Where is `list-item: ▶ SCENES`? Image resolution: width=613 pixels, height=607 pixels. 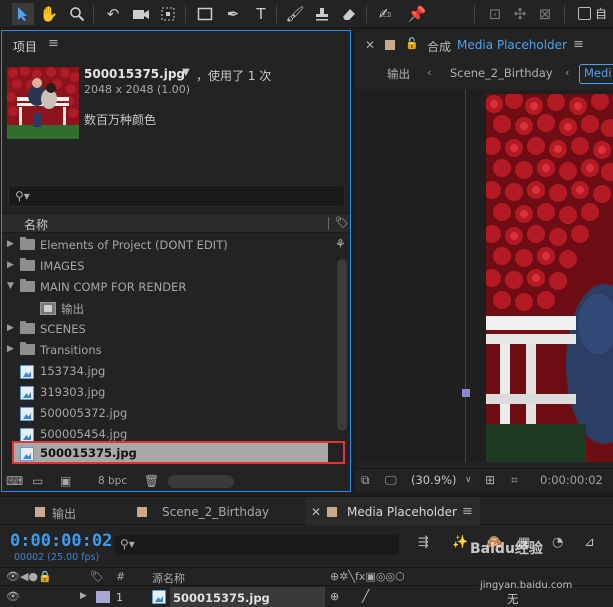
list-item: ▶ SCENES is located at coordinates (167, 329).